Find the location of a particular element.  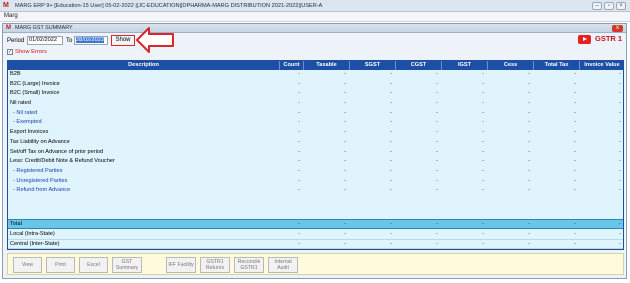

row-description: Set/off Tax on Advance of prior period is located at coordinates (57, 151).